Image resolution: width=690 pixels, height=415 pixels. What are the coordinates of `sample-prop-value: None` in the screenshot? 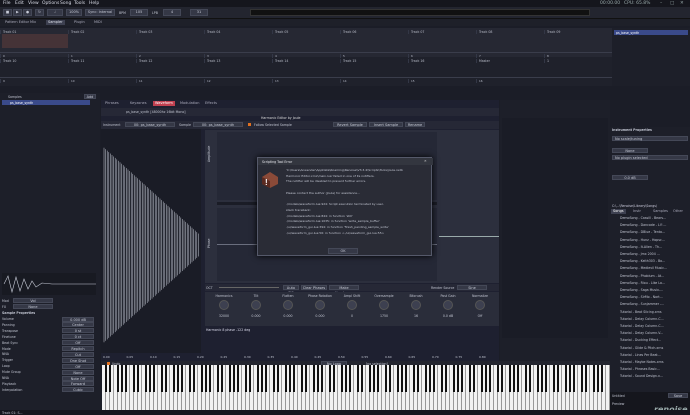 It's located at (78, 372).